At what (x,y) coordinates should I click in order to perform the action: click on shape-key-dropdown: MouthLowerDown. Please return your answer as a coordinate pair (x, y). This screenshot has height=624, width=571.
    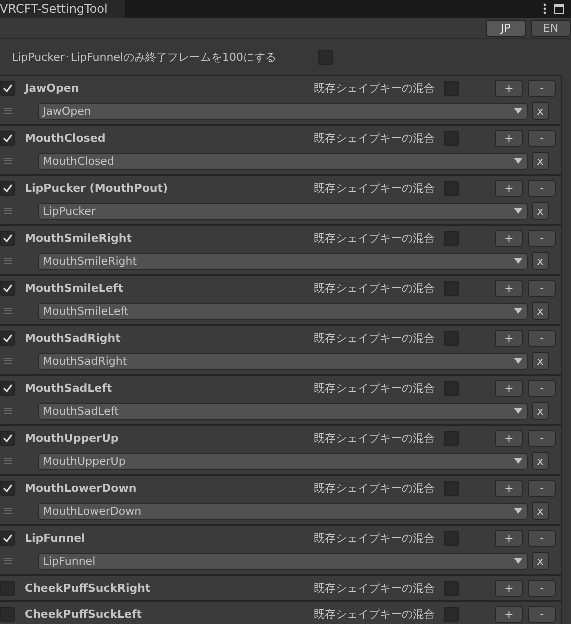
    Looking at the image, I should click on (283, 511).